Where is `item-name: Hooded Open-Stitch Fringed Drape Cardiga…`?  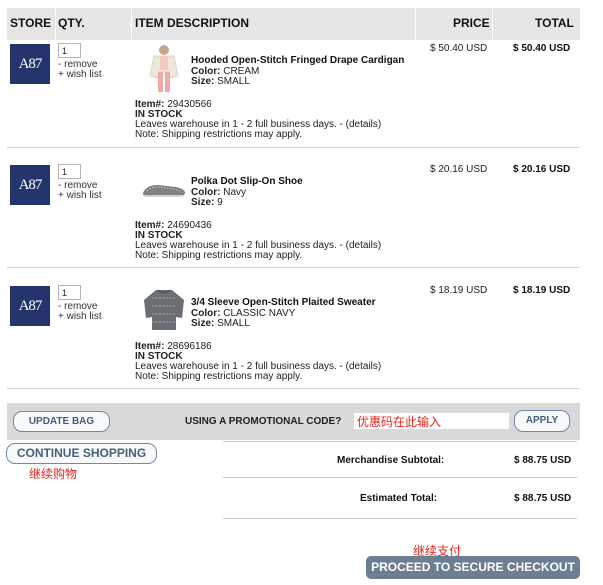 item-name: Hooded Open-Stitch Fringed Drape Cardiga… is located at coordinates (297, 60).